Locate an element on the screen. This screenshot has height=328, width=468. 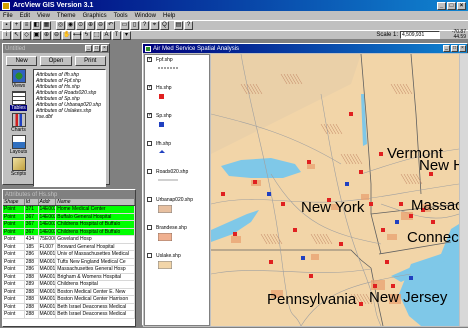
view-maximize-button: □ is located at coordinates (454, 48).